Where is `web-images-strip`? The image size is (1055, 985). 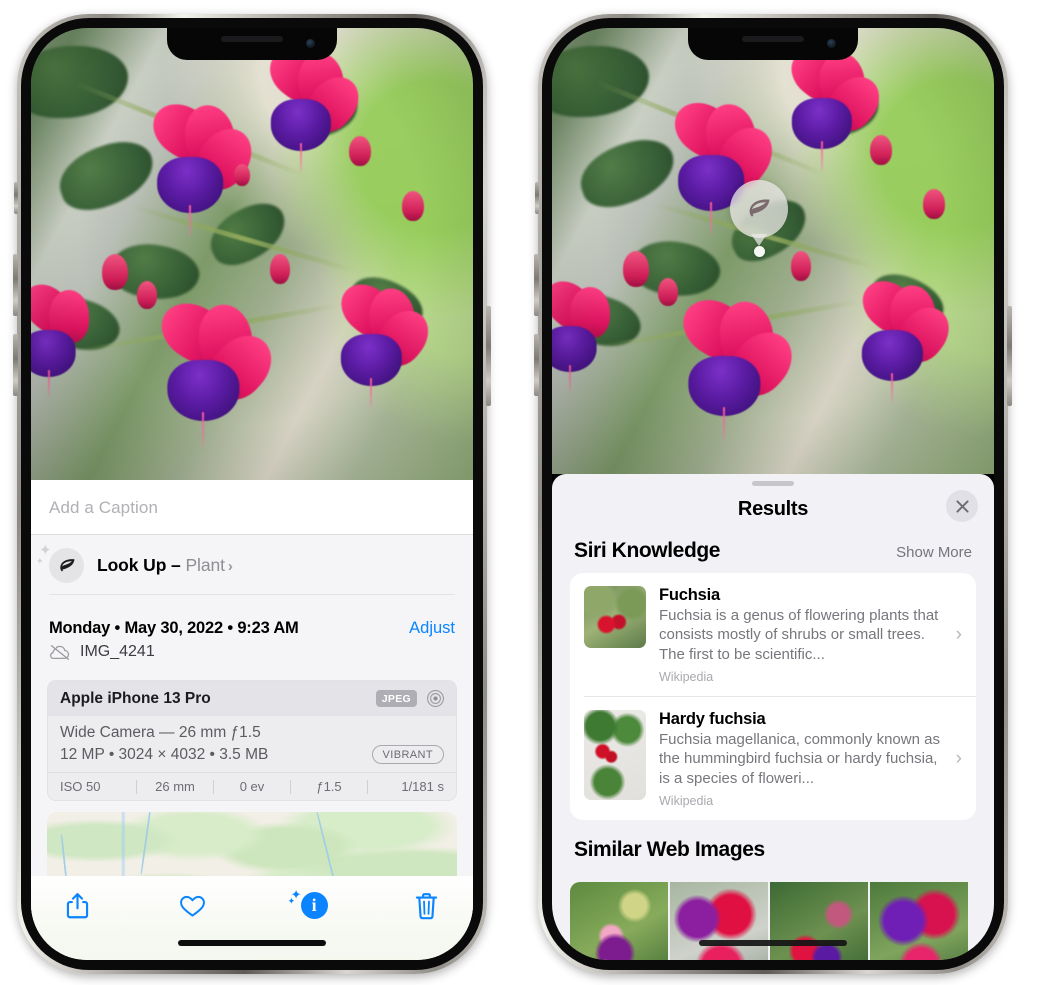
web-images-strip is located at coordinates (773, 921).